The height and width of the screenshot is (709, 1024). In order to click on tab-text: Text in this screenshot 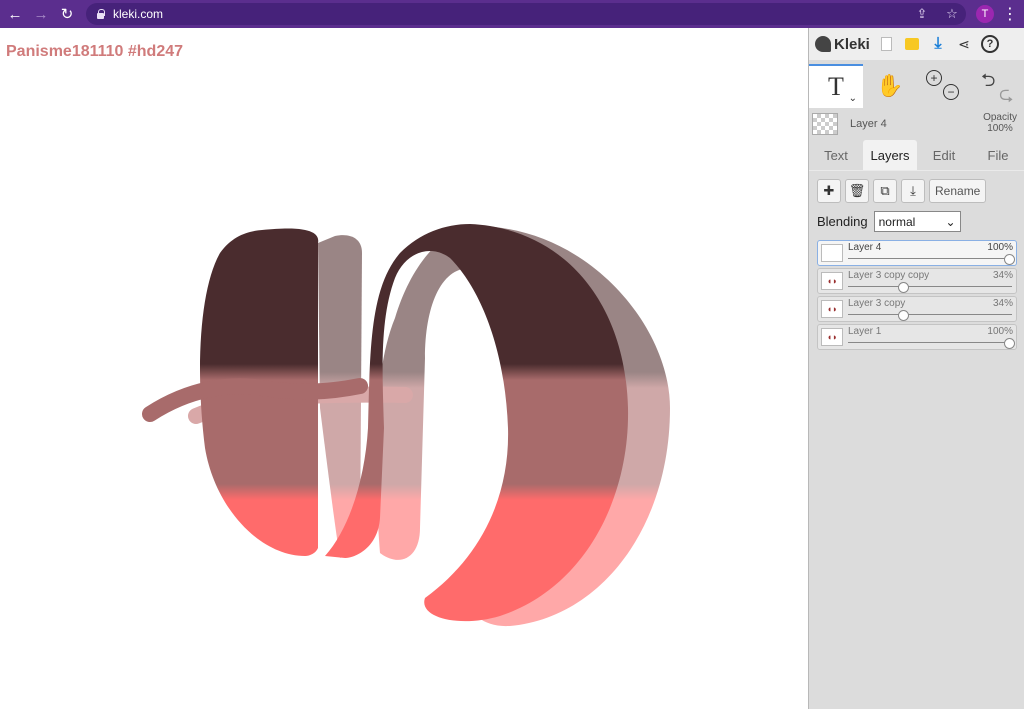, I will do `click(836, 155)`.